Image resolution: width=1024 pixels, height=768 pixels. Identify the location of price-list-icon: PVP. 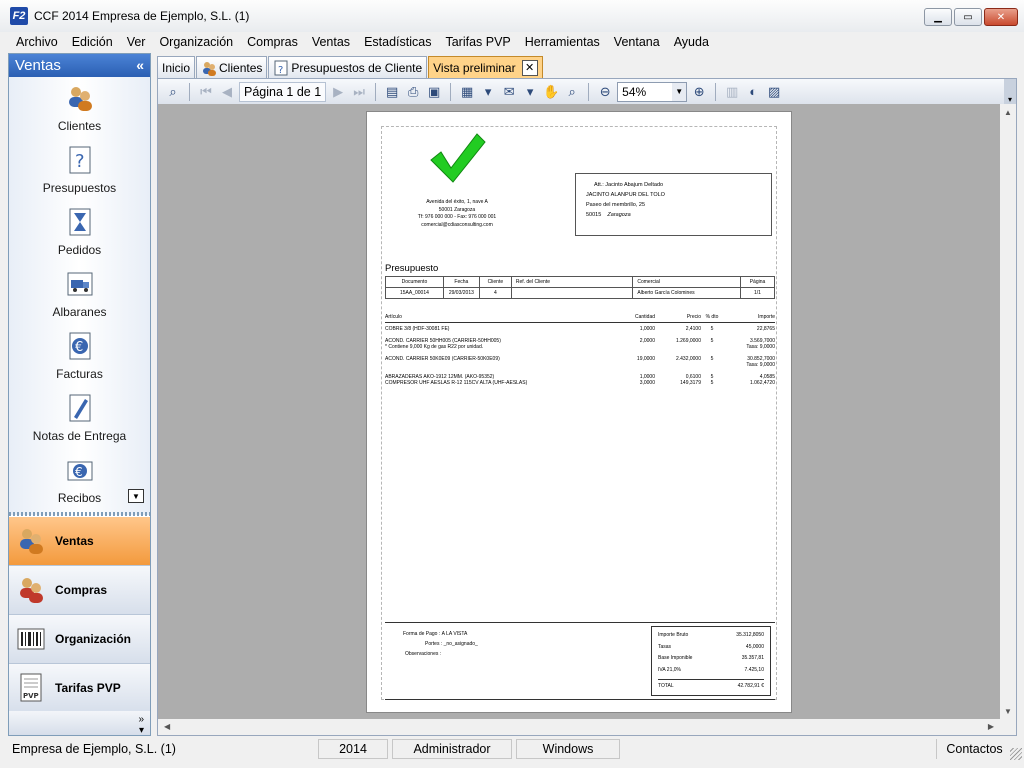
(31, 688).